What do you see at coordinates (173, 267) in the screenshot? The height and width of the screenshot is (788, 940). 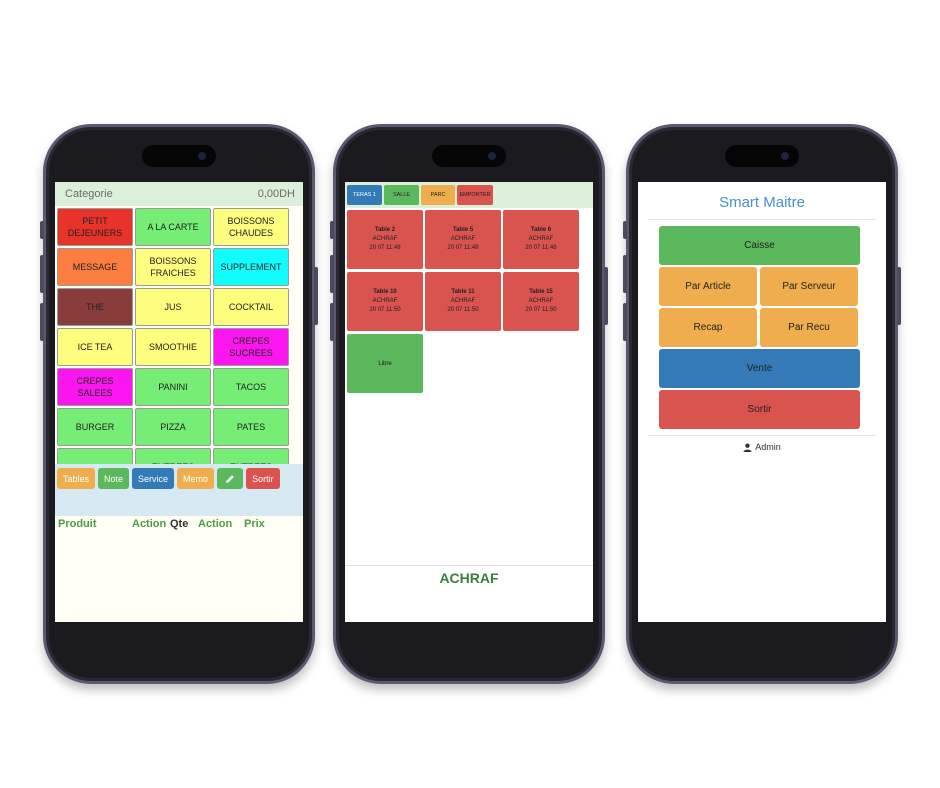 I see `category-tile: BOISSONS FRAICHES` at bounding box center [173, 267].